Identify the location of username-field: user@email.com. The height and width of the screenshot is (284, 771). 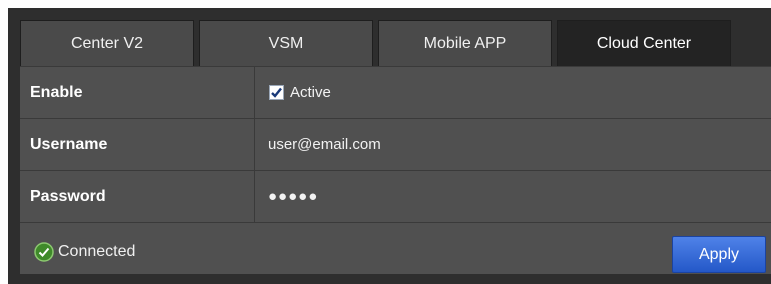
(324, 144).